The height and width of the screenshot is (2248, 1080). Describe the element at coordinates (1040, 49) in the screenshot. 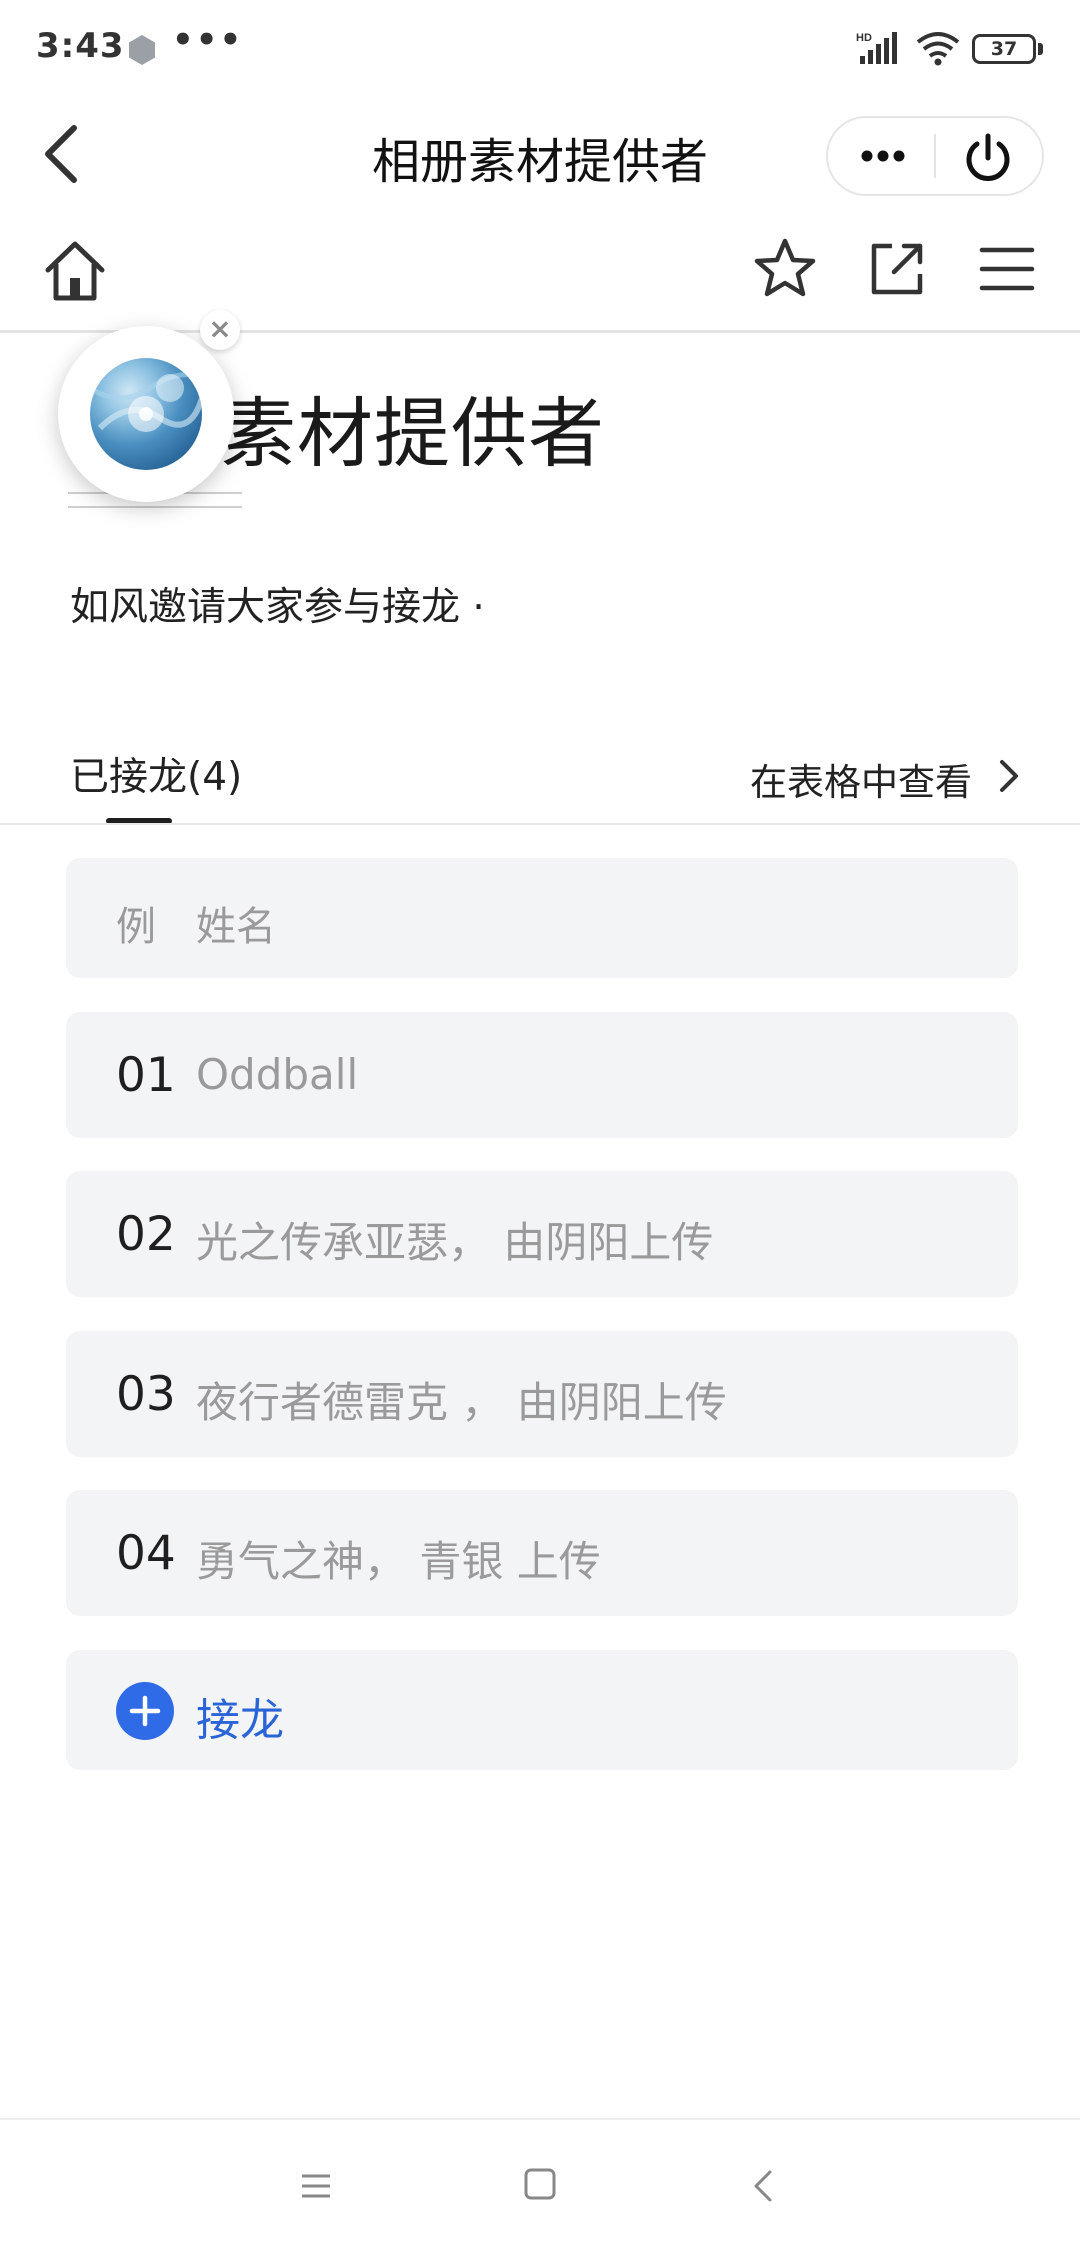

I see `battery-tip` at that location.